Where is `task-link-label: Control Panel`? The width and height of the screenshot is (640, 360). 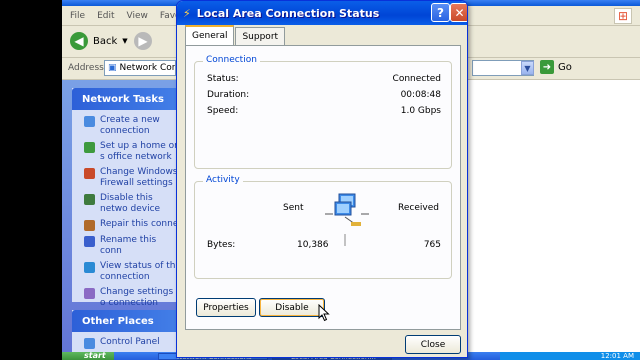 task-link-label: Control Panel is located at coordinates (130, 342).